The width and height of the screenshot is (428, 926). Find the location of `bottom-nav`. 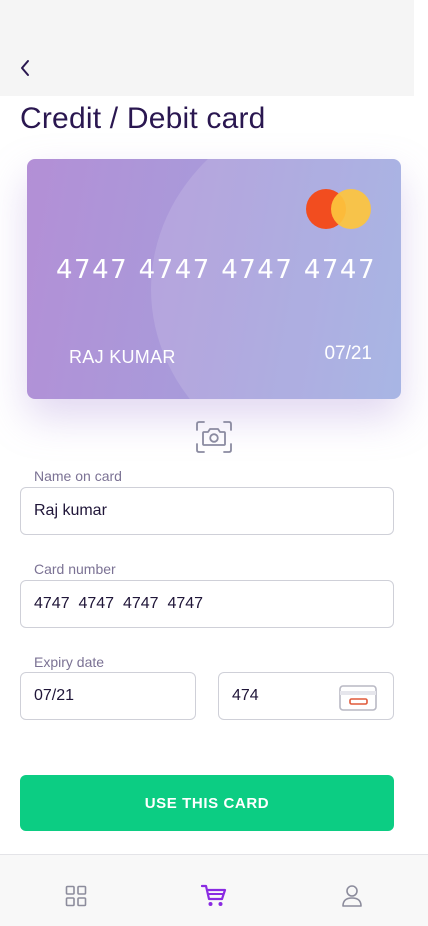

bottom-nav is located at coordinates (214, 890).